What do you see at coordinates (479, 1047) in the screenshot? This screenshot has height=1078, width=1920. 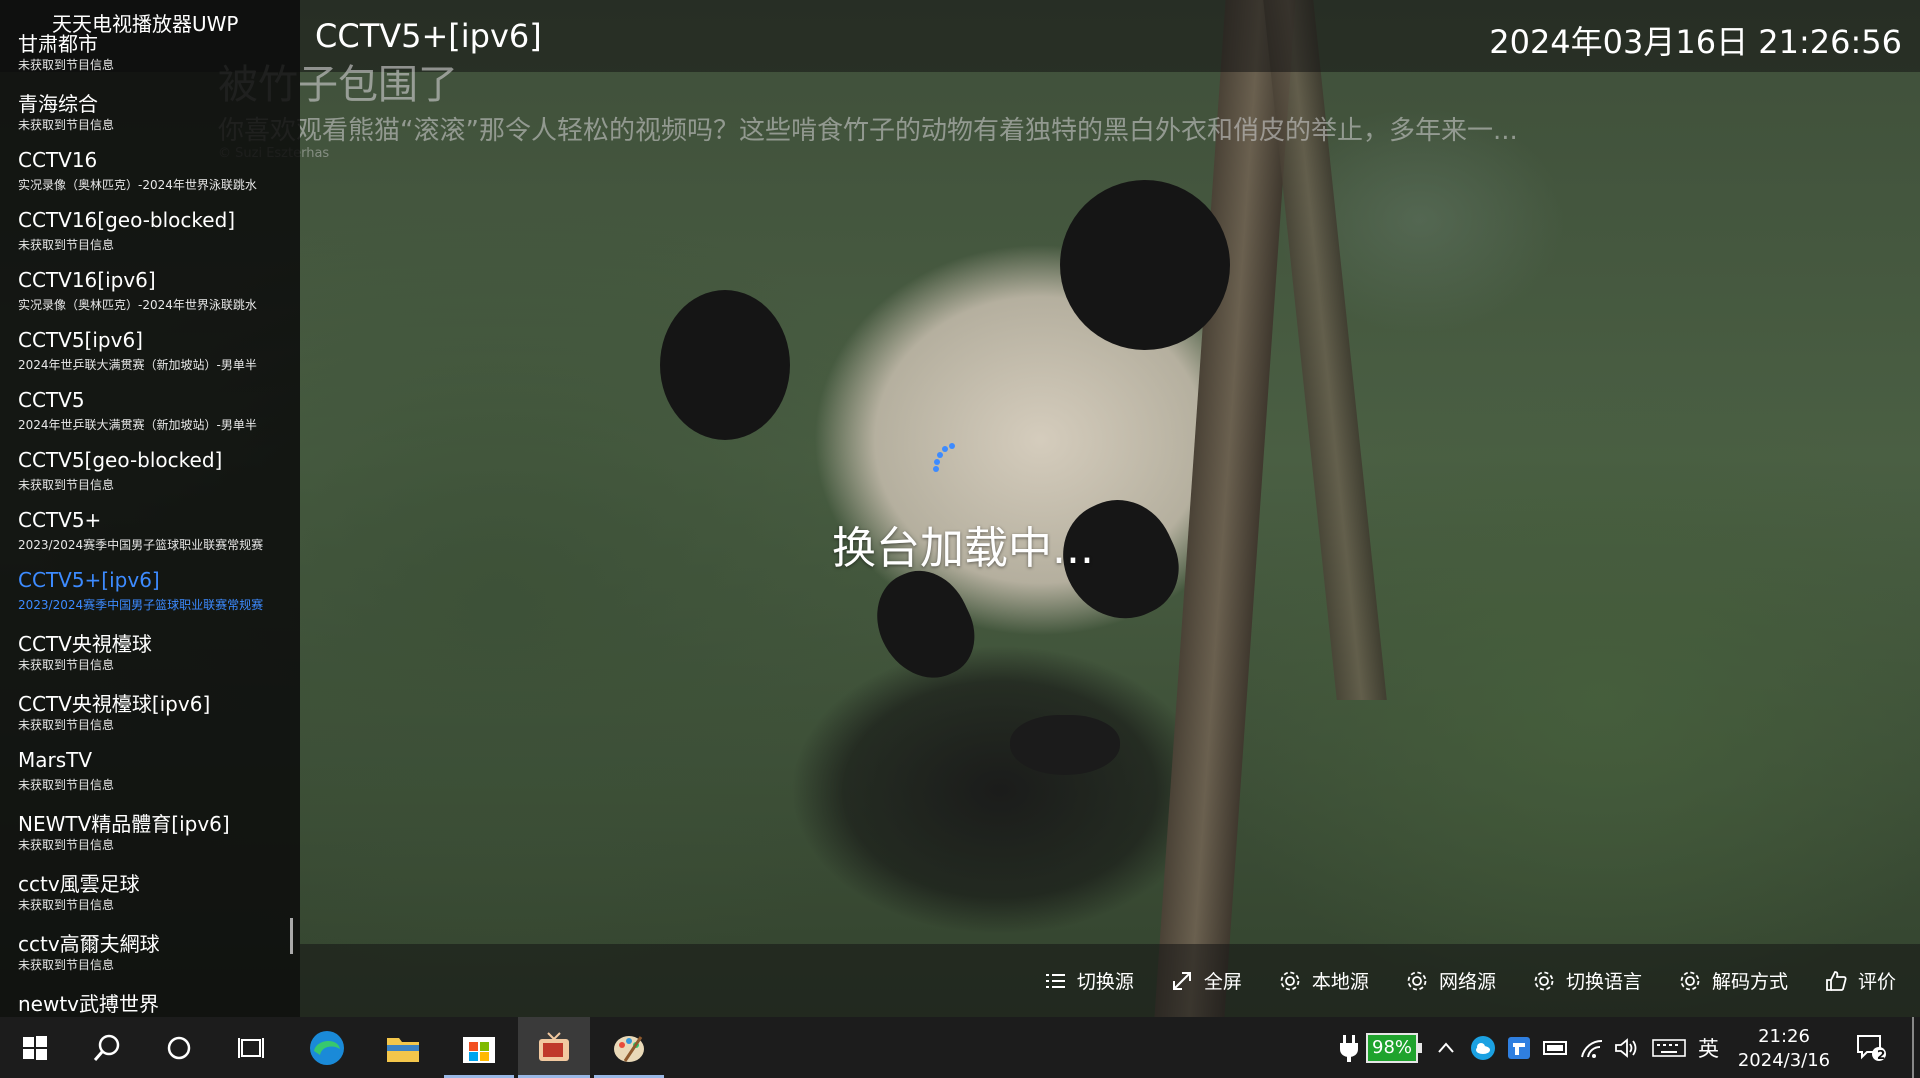 I see `taskbar-store` at bounding box center [479, 1047].